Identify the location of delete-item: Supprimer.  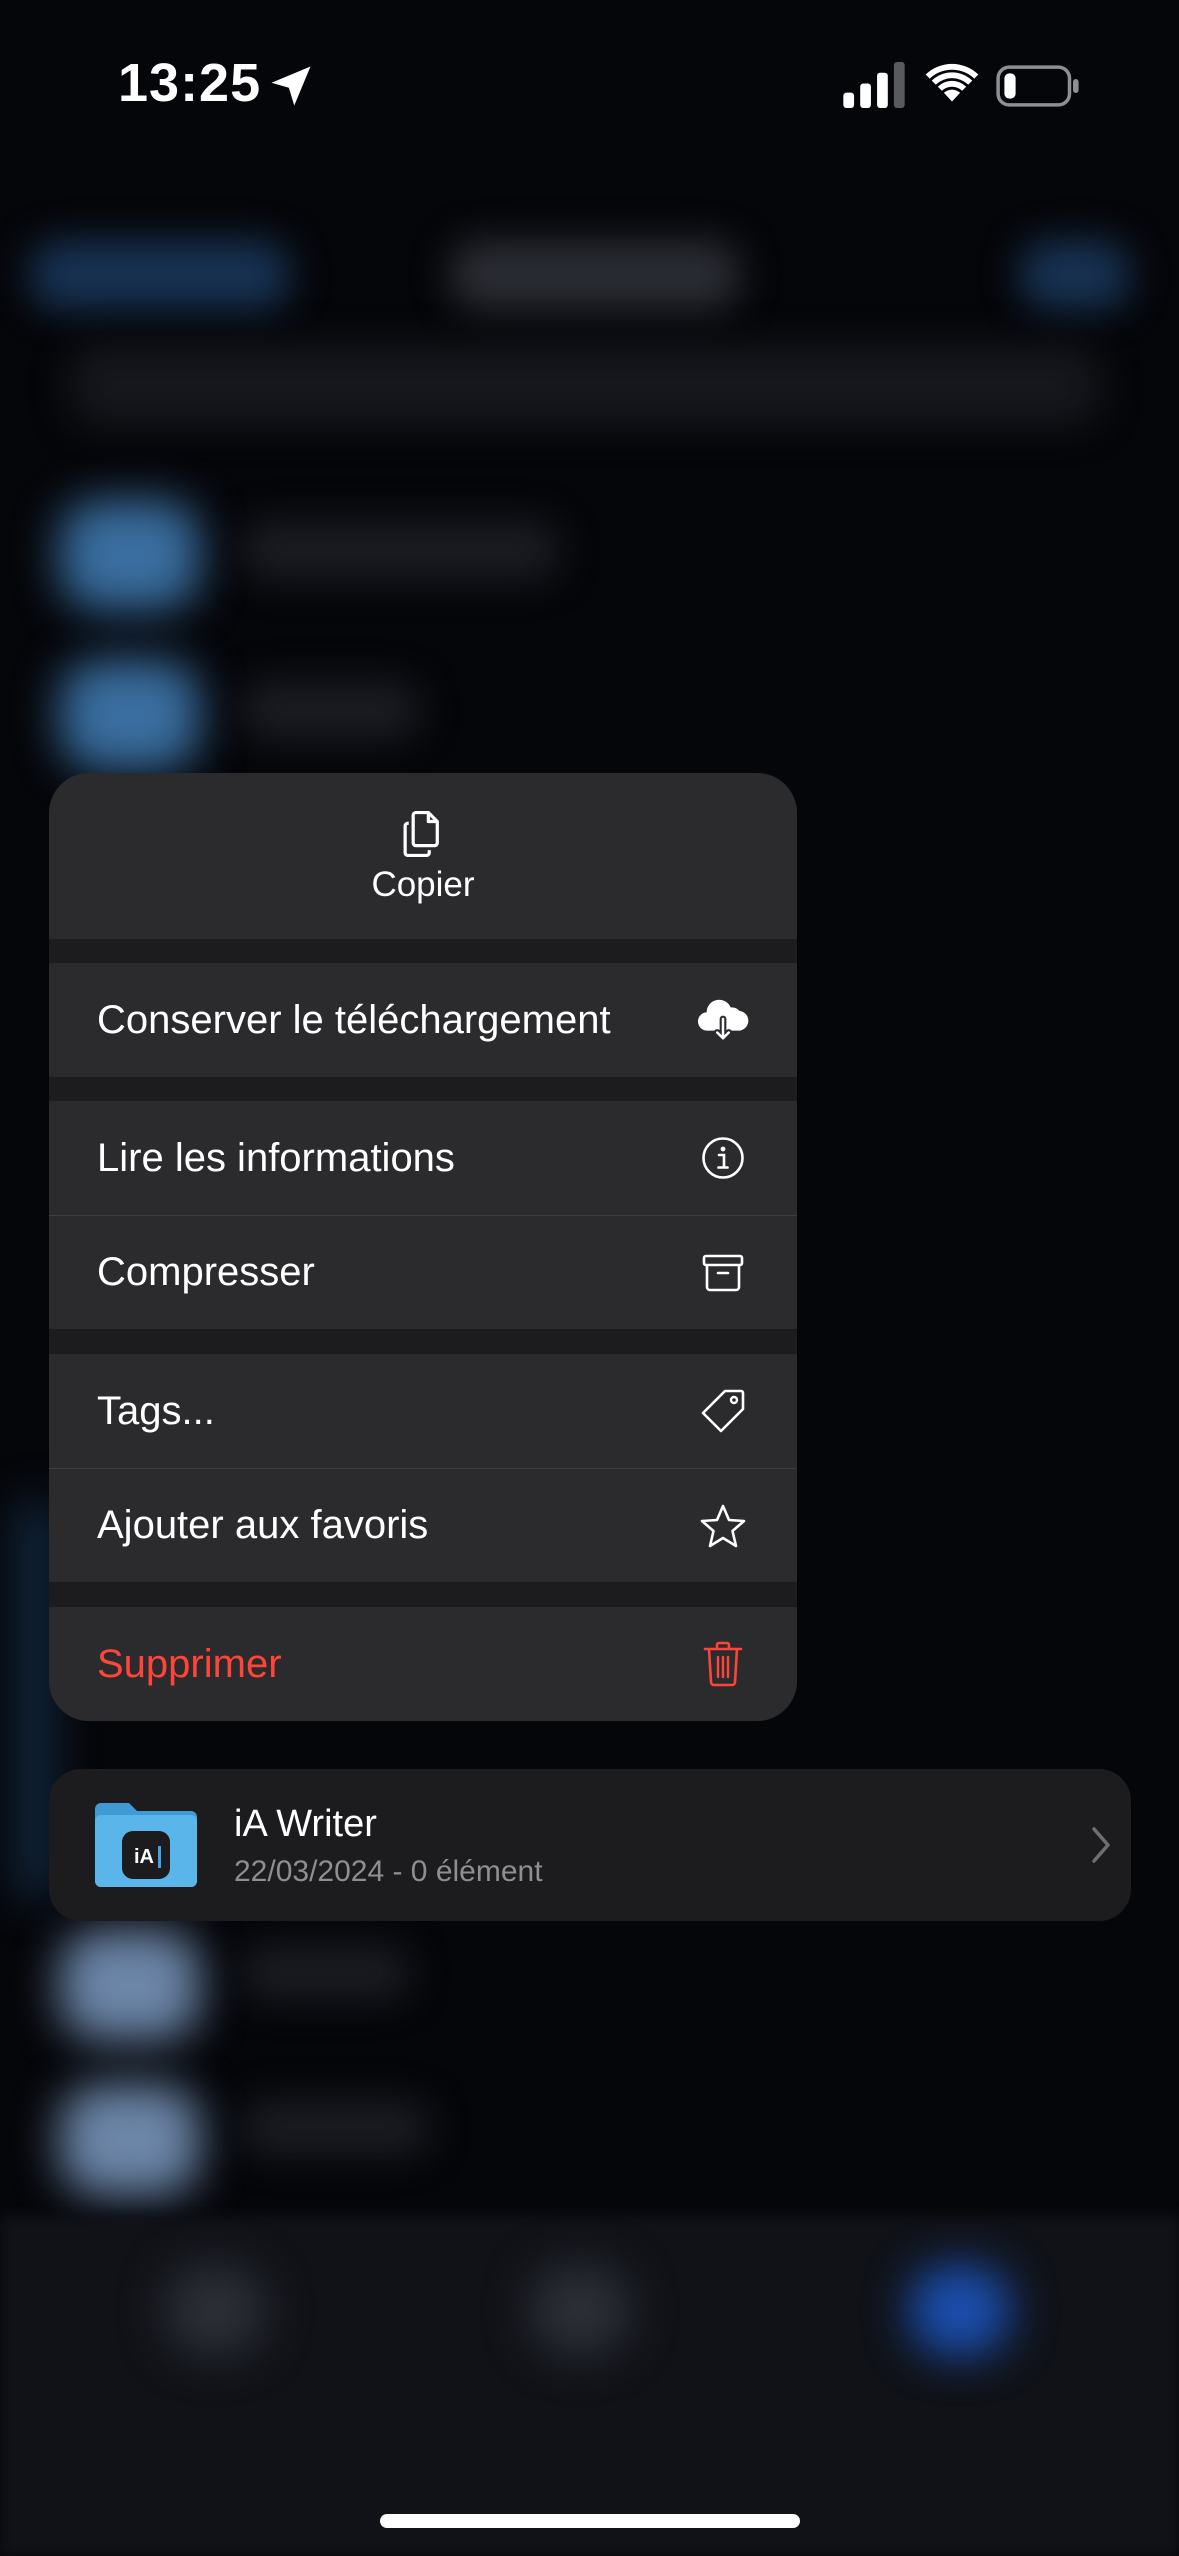
(423, 1664).